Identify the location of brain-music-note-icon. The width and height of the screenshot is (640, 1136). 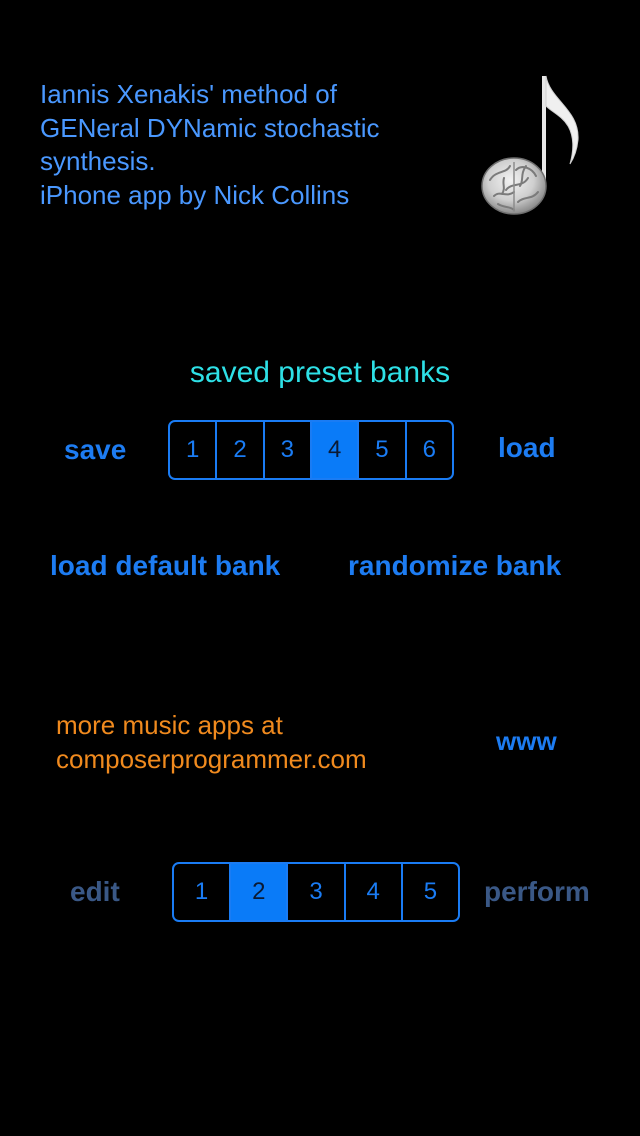
(530, 145).